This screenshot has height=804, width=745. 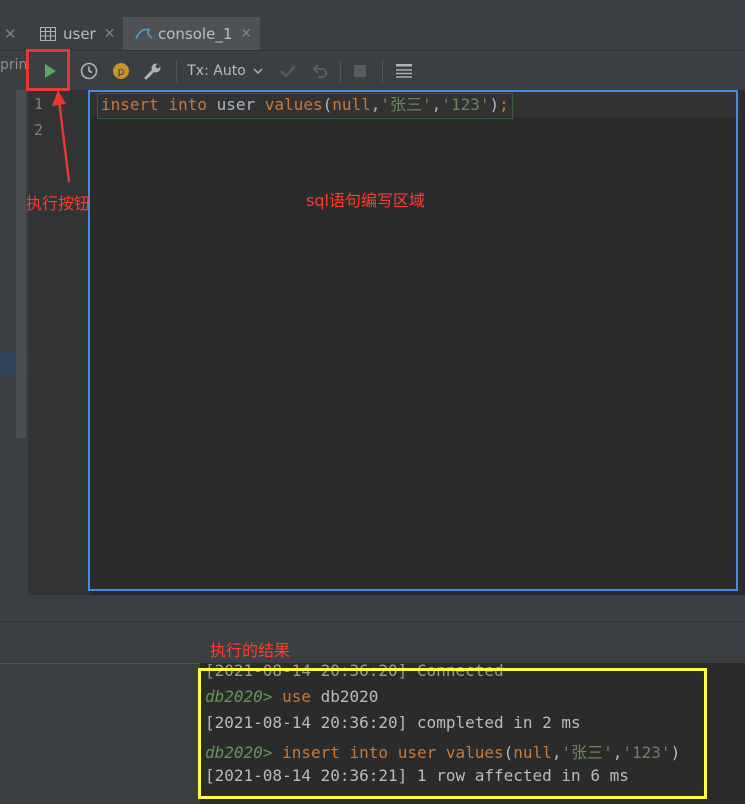 I want to click on mysql-icon, so click(x=144, y=33).